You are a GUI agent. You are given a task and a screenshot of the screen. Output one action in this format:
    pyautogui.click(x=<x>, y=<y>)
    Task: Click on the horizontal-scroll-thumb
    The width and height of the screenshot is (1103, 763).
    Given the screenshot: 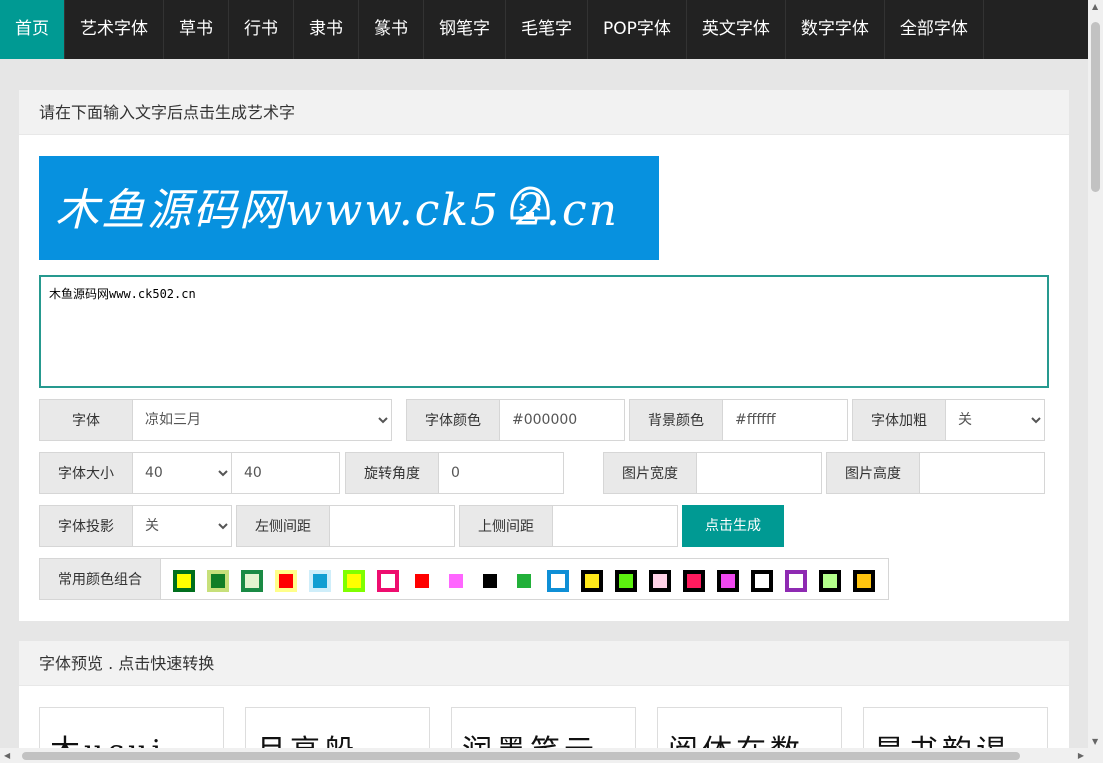 What is the action you would take?
    pyautogui.click(x=521, y=756)
    